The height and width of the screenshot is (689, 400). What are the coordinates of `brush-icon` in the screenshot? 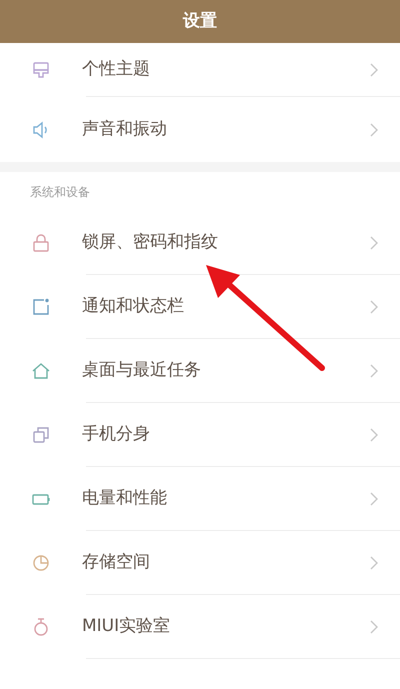 It's located at (41, 70).